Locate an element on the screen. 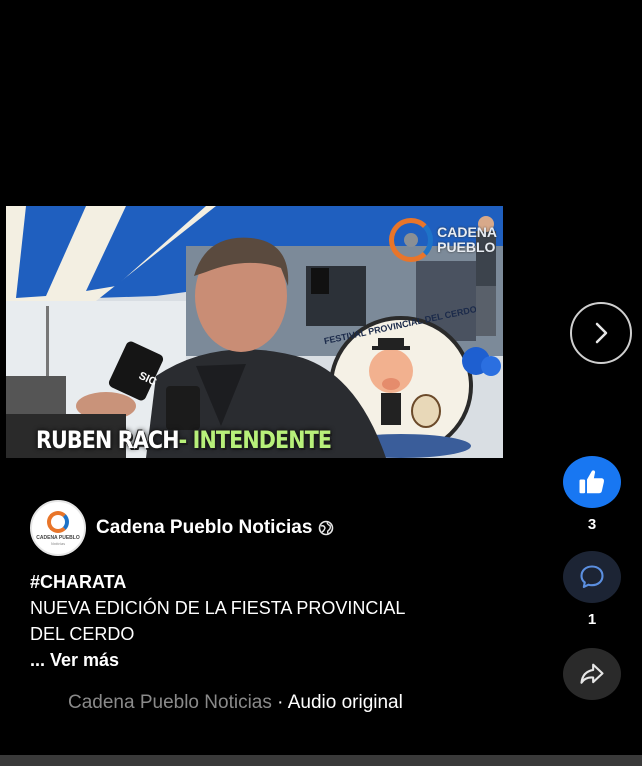  comment-icon is located at coordinates (592, 576).